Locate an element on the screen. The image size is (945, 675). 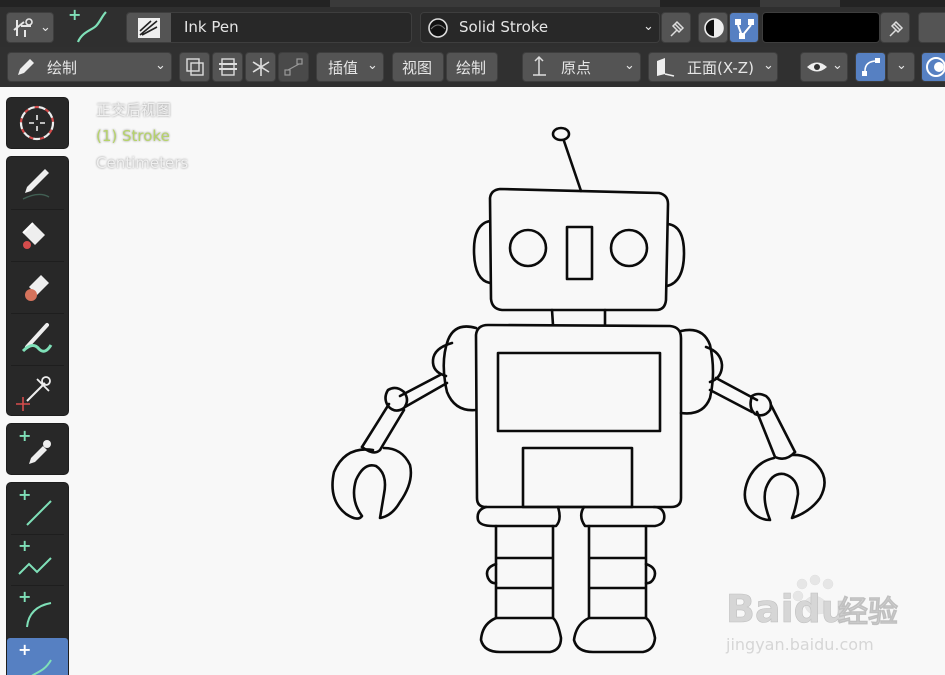
arc-icon: + is located at coordinates (35, 608).